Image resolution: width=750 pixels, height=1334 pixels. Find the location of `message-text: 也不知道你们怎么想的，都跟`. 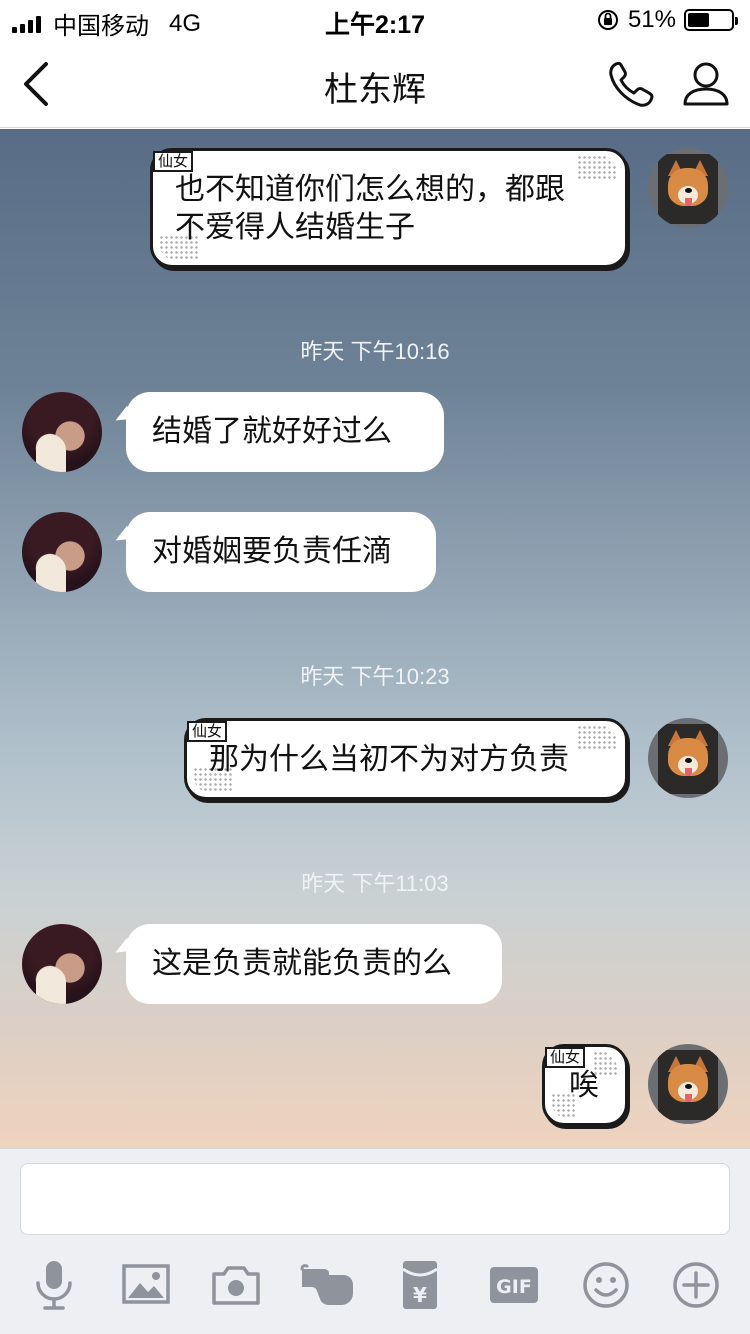

message-text: 也不知道你们怎么想的，都跟 is located at coordinates (370, 189).